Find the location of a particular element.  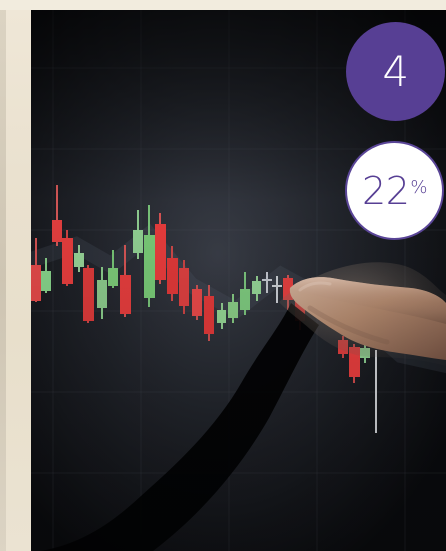

left-strip is located at coordinates (15, 280).